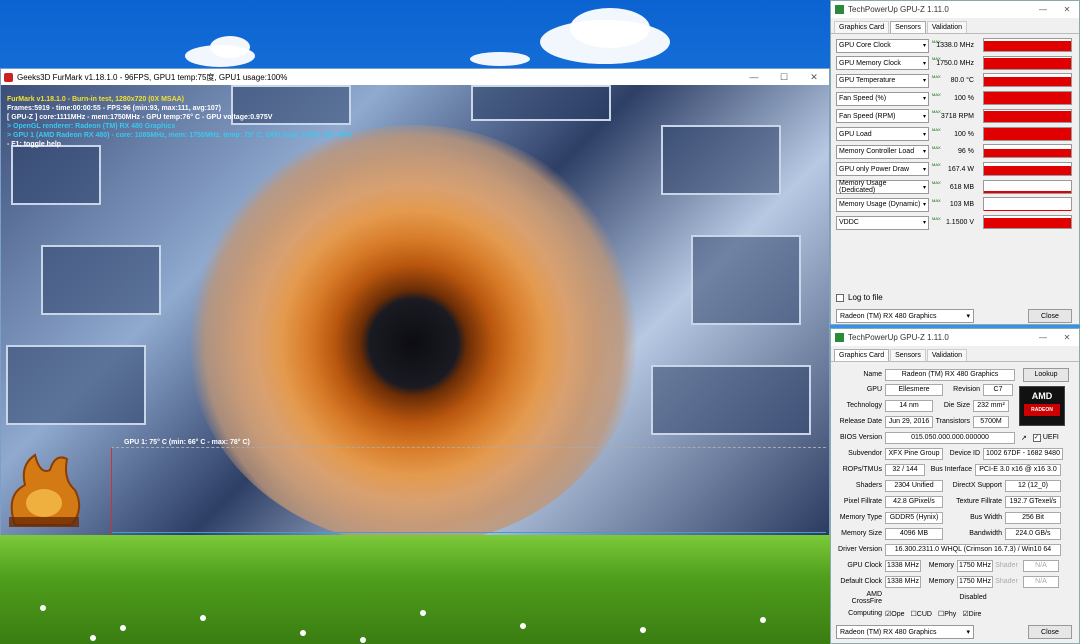 Image resolution: width=1080 pixels, height=644 pixels. I want to click on technology-field: 14 nm, so click(909, 405).